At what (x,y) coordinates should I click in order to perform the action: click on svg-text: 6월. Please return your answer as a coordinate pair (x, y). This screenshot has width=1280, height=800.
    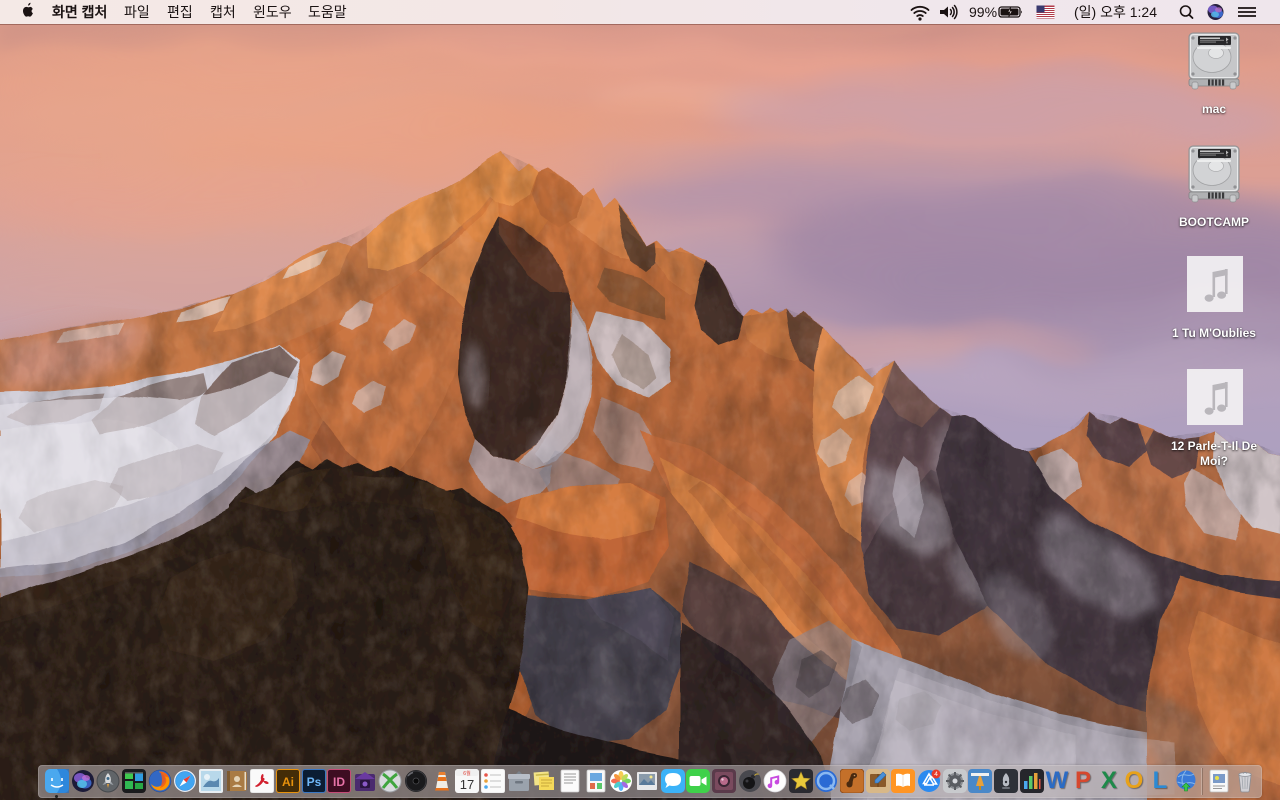
    Looking at the image, I should click on (467, 773).